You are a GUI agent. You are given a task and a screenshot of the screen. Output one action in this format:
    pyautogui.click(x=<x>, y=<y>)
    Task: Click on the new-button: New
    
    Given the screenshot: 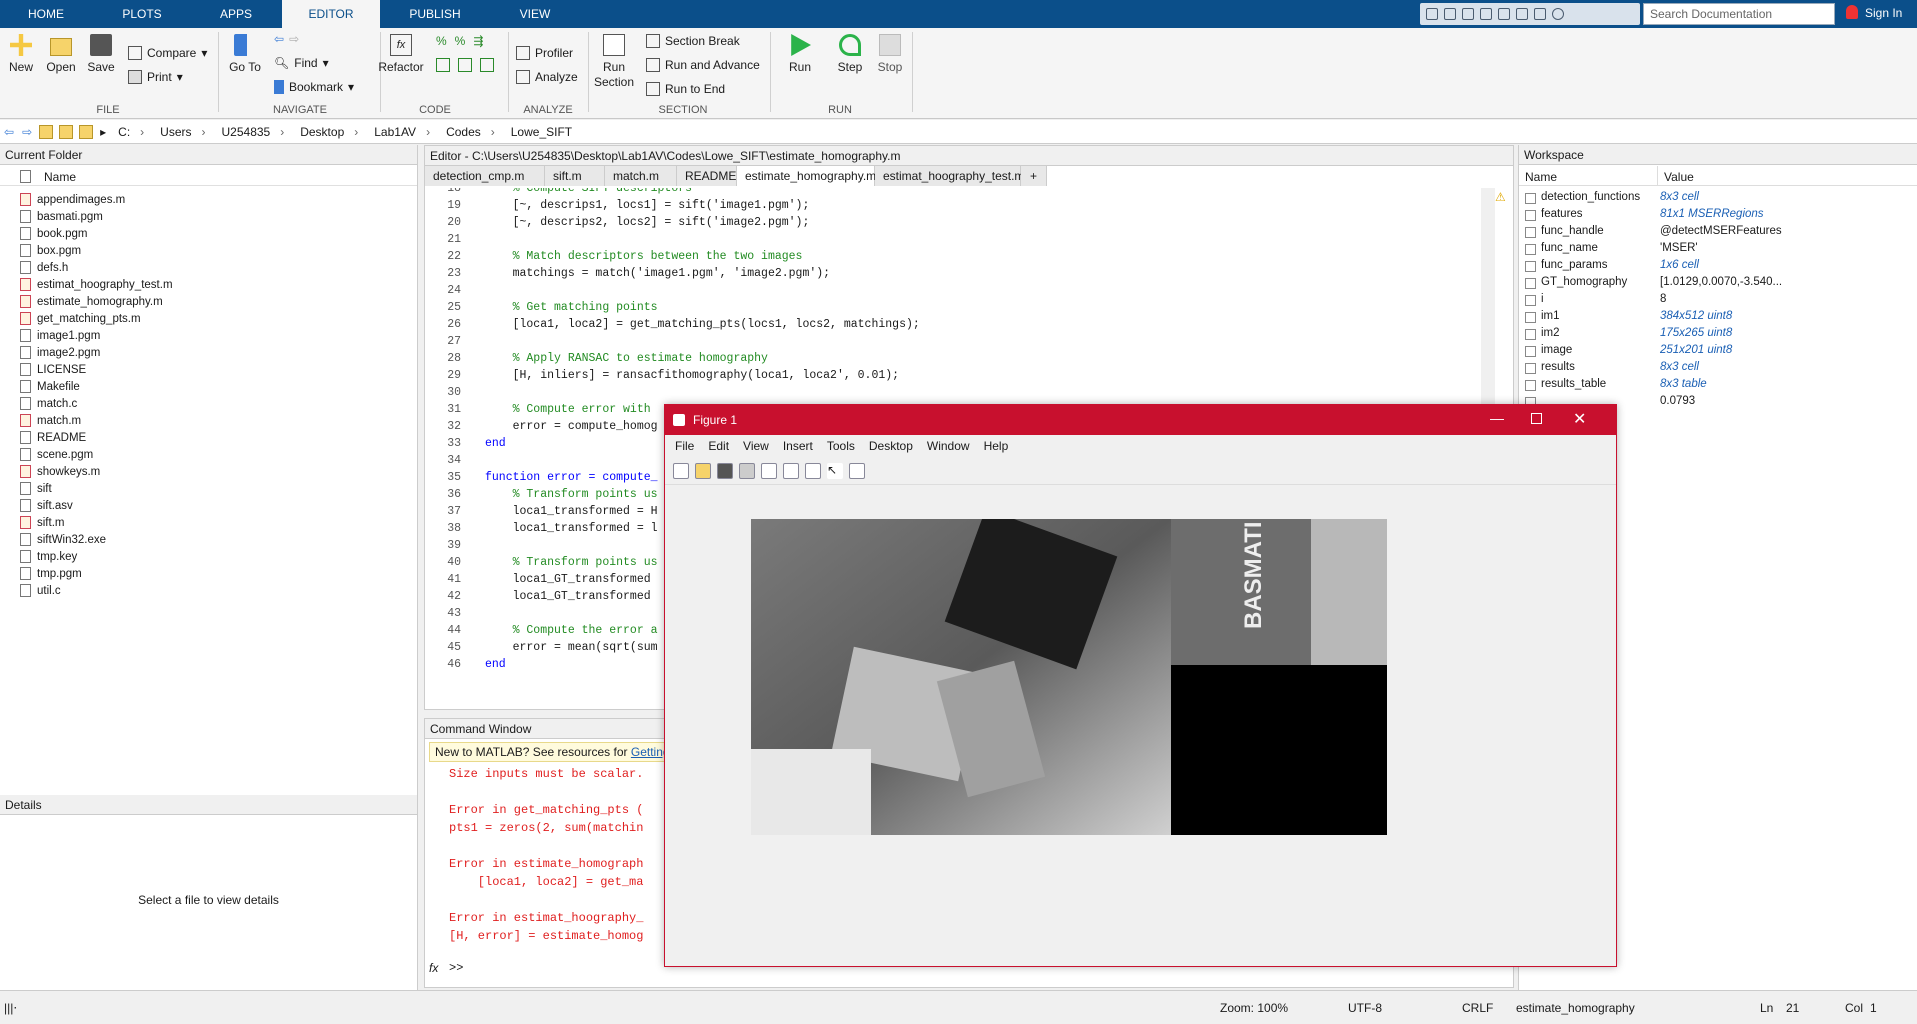 What is the action you would take?
    pyautogui.click(x=21, y=54)
    